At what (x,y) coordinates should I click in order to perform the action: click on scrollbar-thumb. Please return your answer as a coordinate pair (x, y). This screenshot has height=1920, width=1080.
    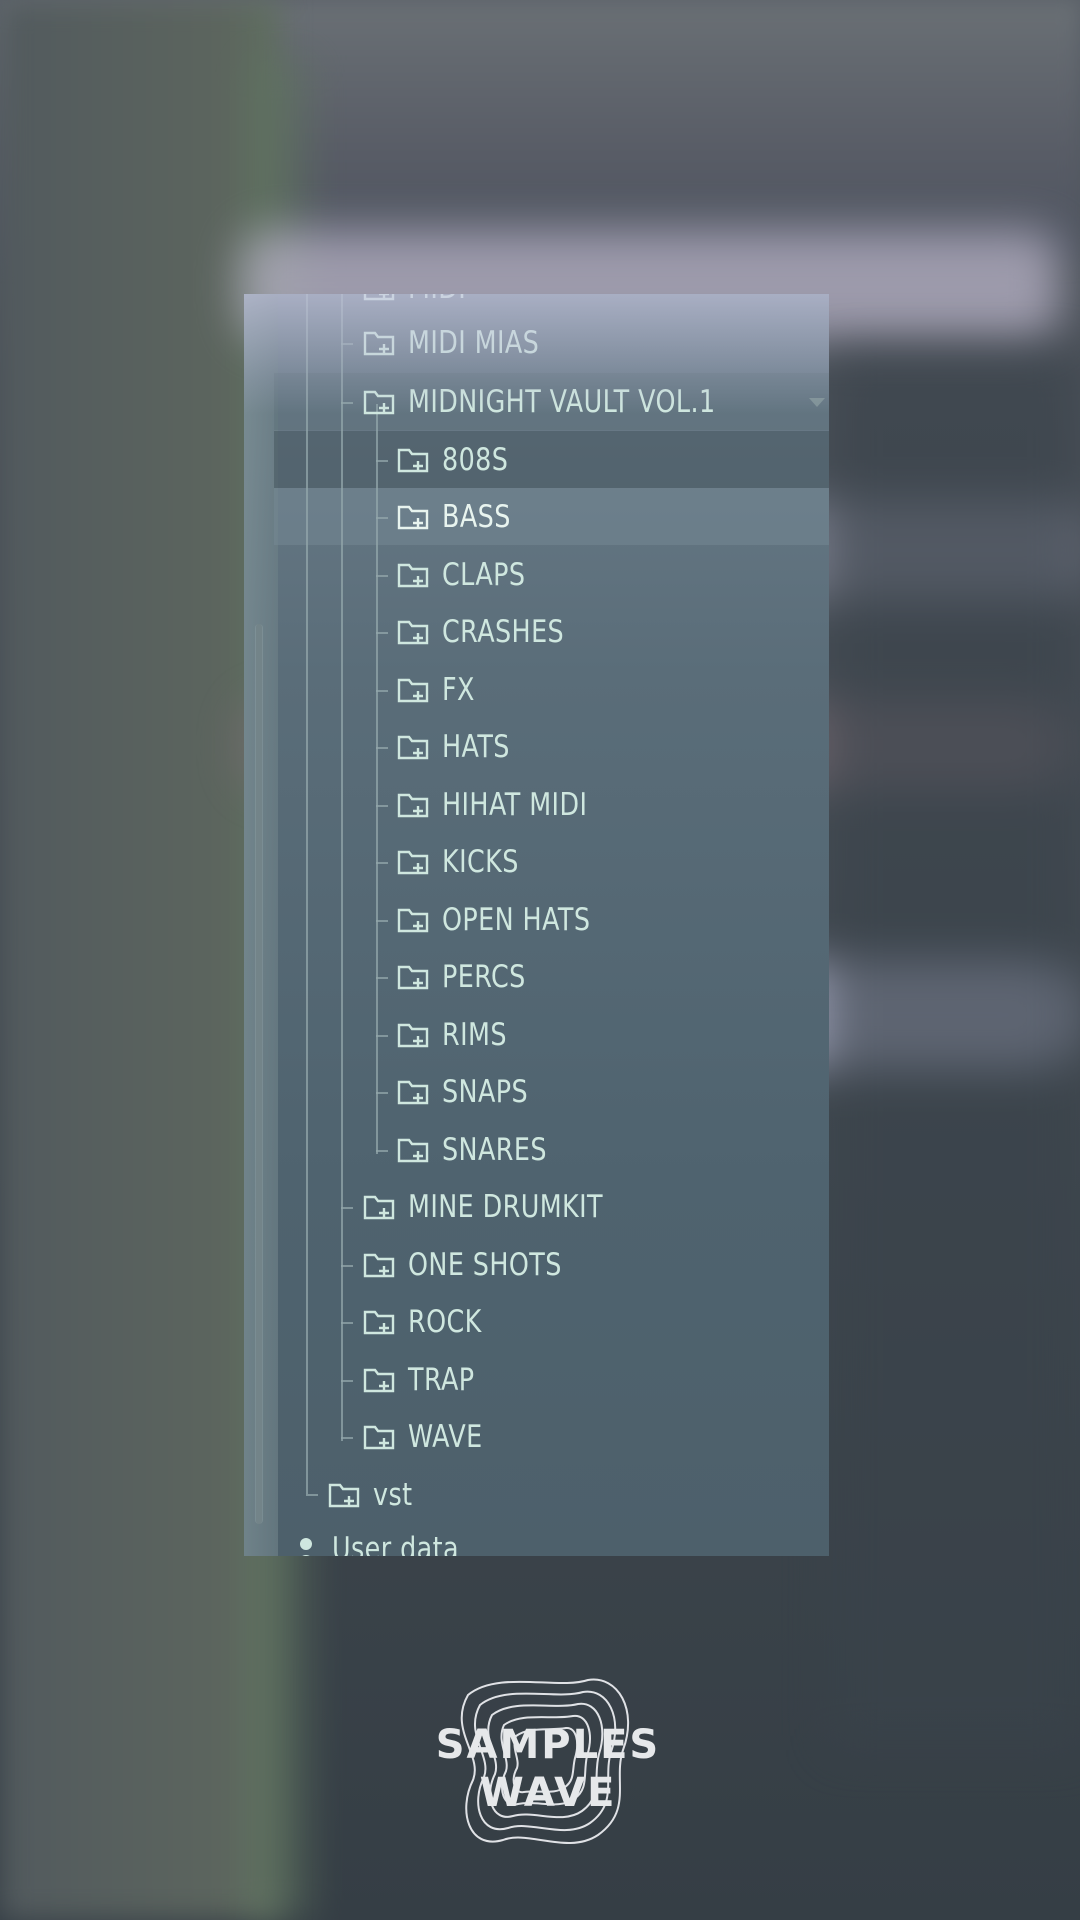
    Looking at the image, I should click on (259, 1074).